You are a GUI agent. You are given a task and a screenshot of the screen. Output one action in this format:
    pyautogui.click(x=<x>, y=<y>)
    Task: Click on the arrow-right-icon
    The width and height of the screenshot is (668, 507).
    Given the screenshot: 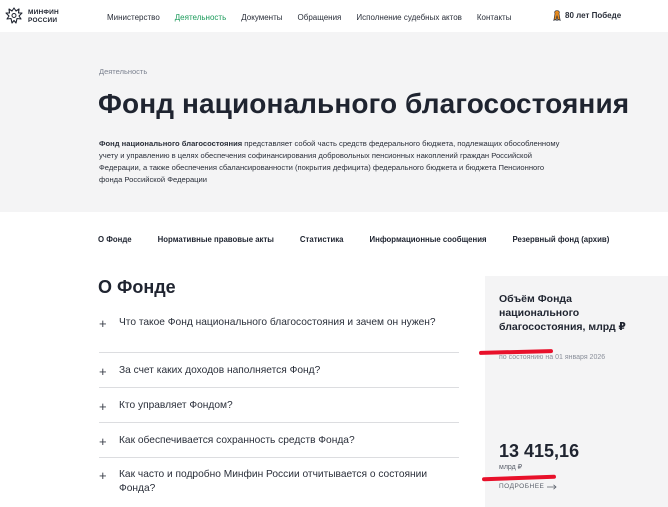 What is the action you would take?
    pyautogui.click(x=552, y=486)
    